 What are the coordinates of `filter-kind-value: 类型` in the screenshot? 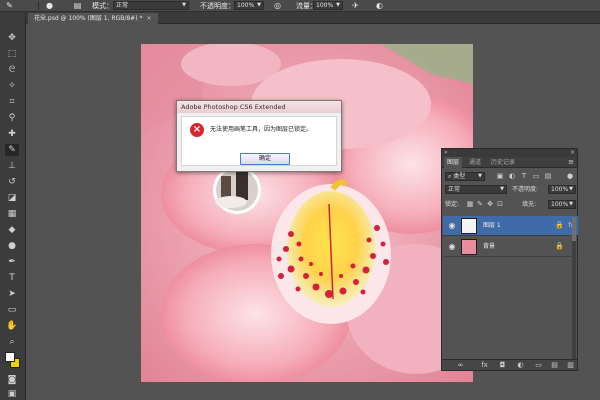 It's located at (459, 176).